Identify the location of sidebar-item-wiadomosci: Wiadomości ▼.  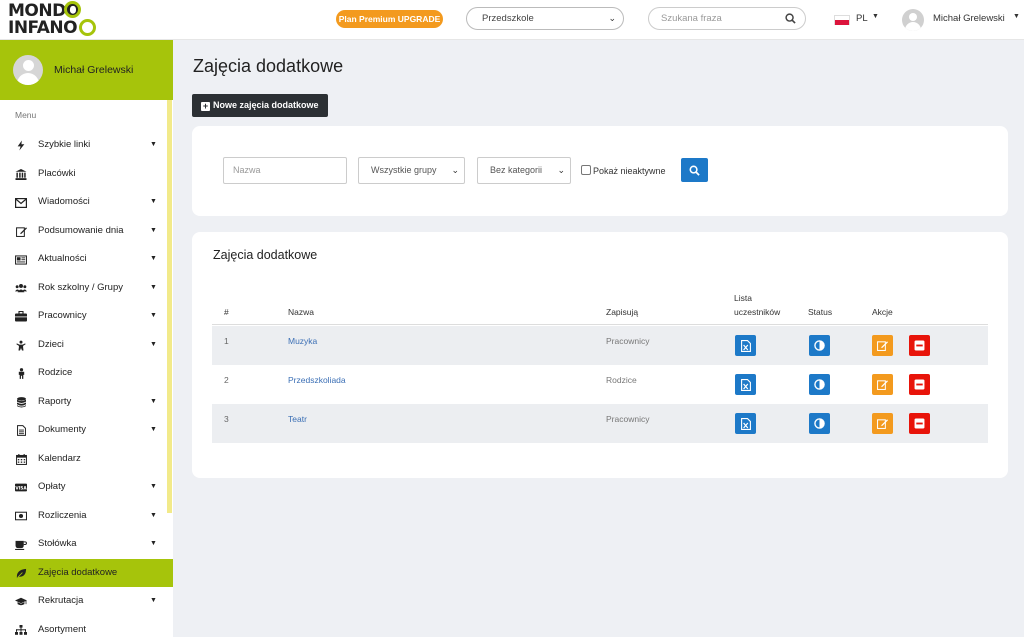
(83, 202).